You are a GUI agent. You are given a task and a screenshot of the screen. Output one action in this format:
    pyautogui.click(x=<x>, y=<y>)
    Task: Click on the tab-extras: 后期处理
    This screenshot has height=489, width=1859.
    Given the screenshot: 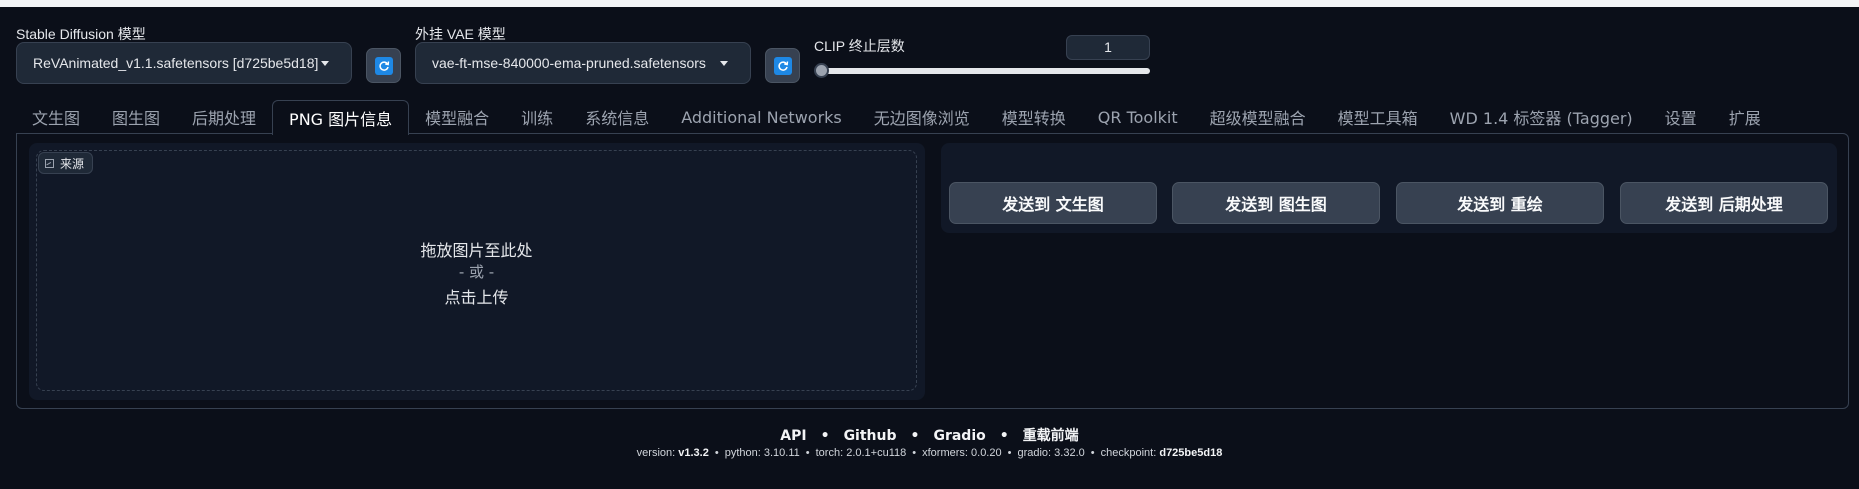 What is the action you would take?
    pyautogui.click(x=224, y=117)
    